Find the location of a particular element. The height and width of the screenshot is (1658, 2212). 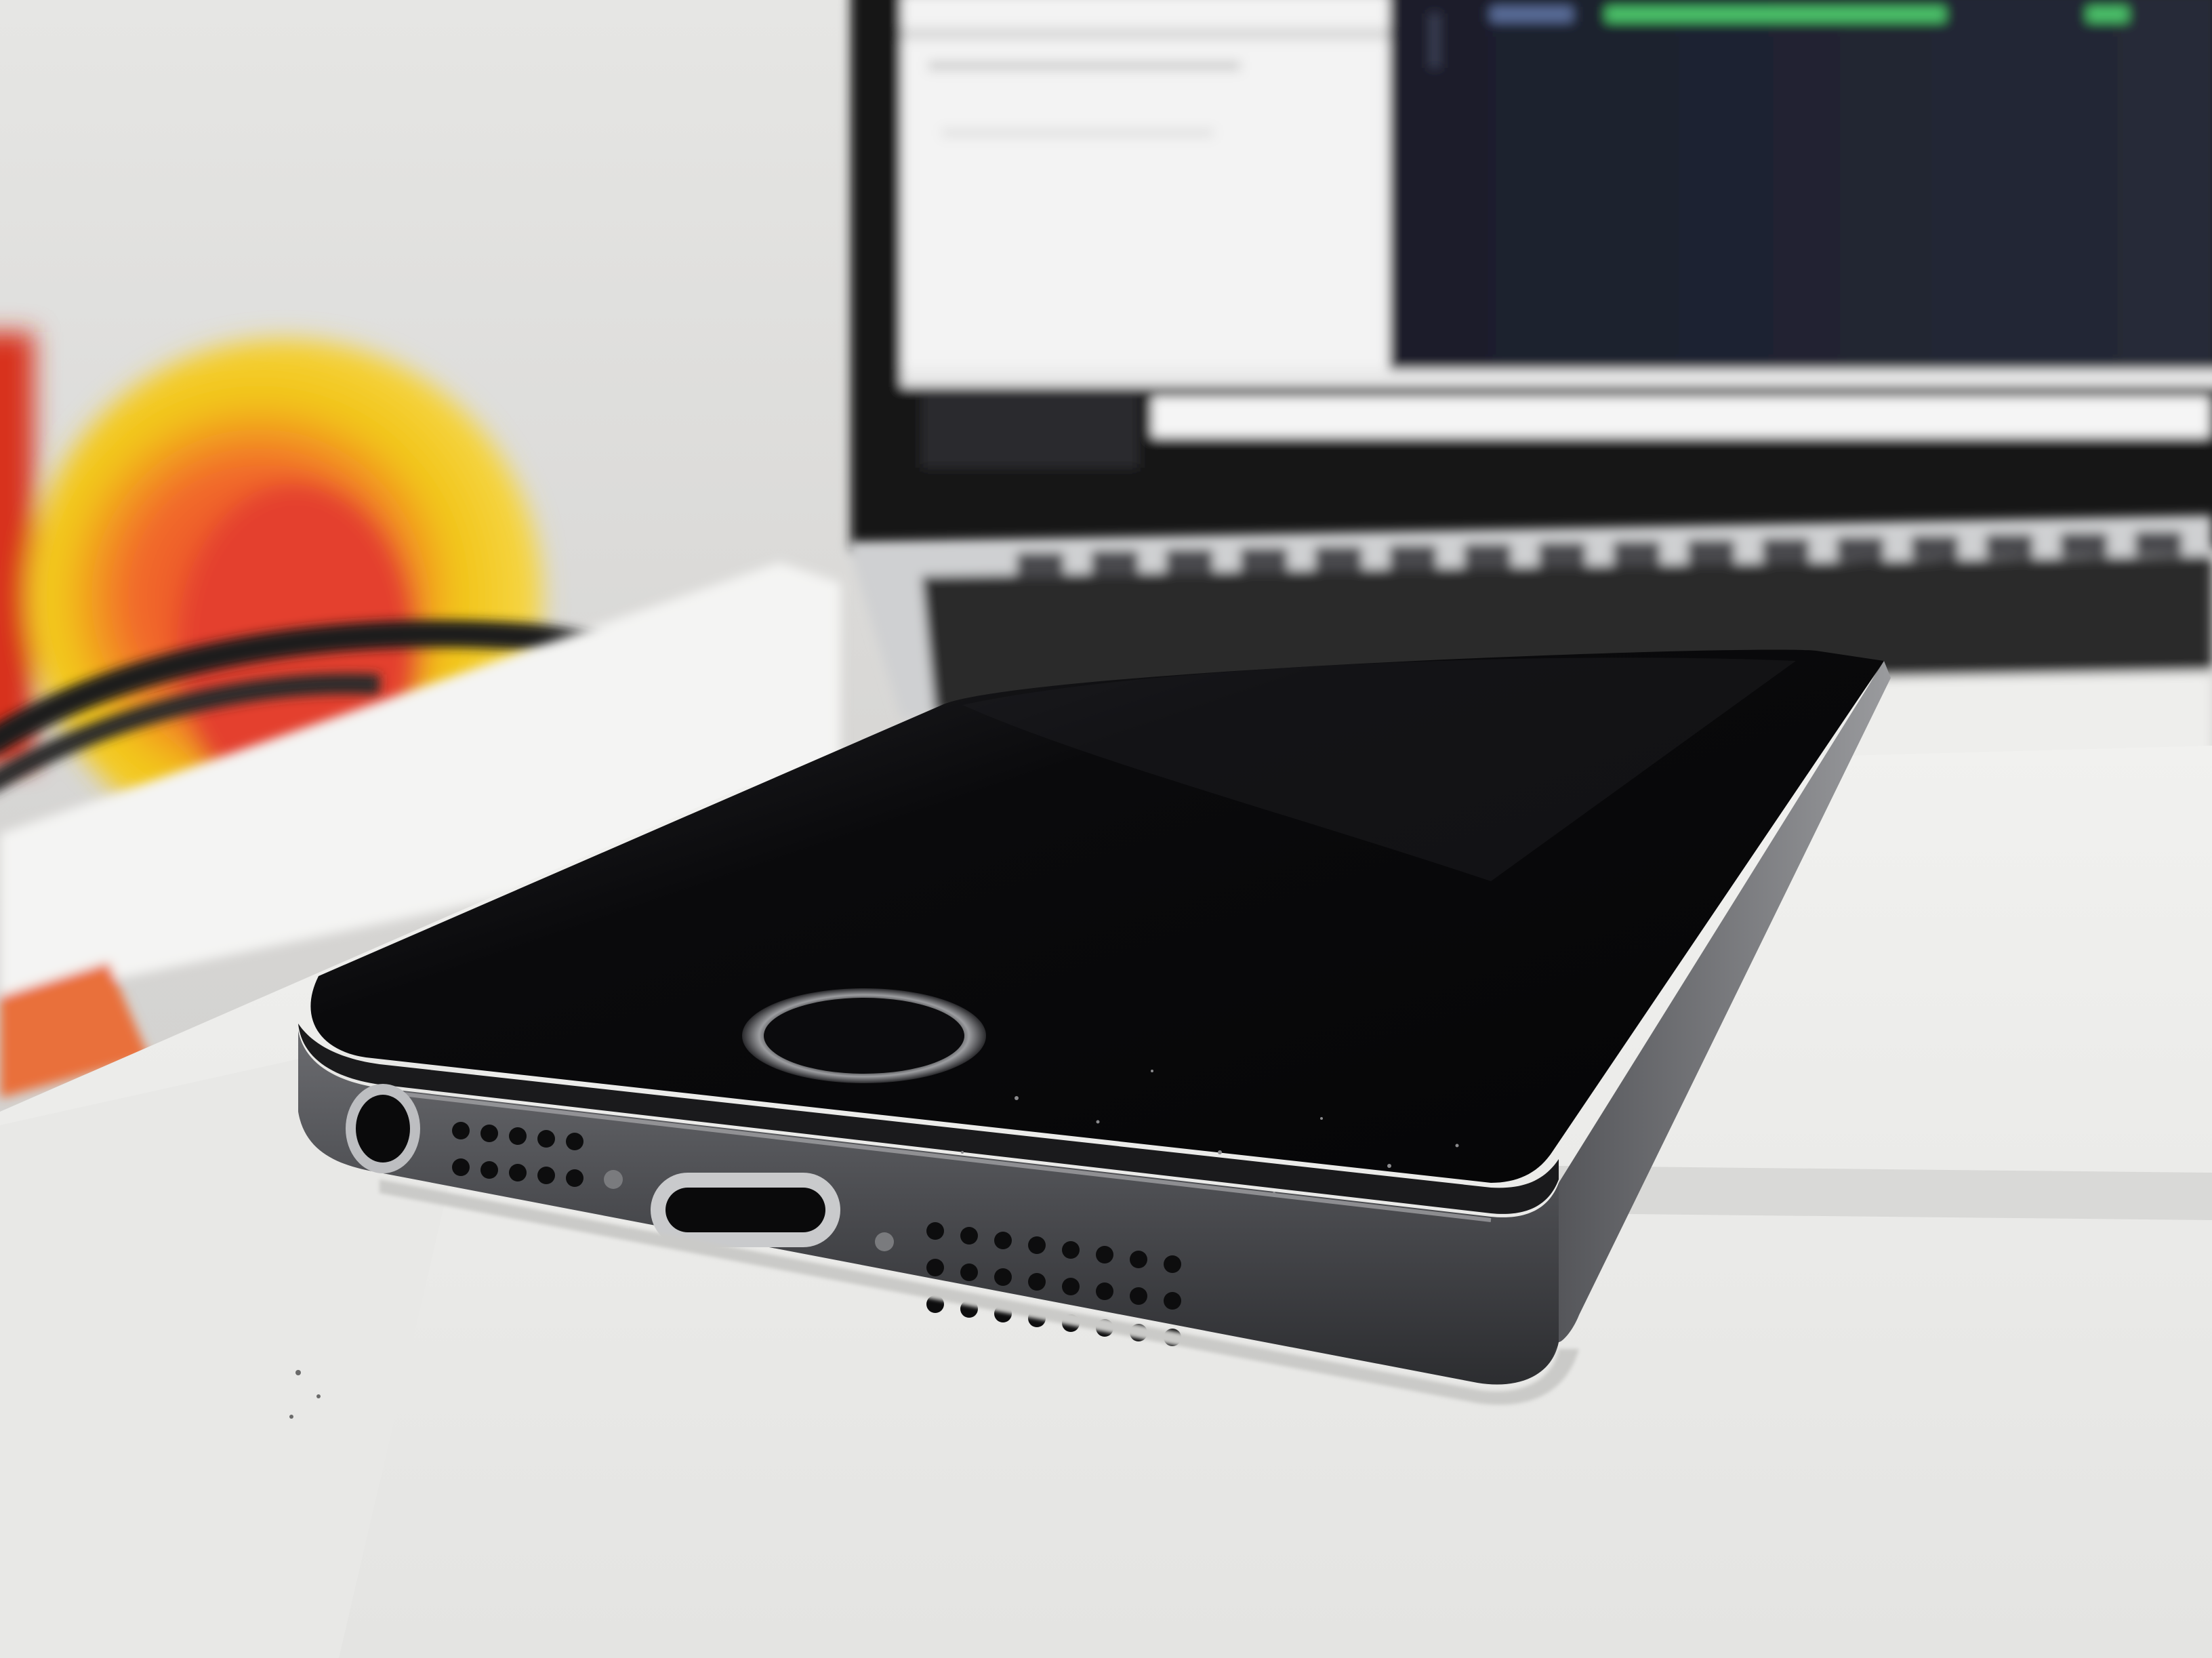

laptop-status-bar is located at coordinates (1556, 378).